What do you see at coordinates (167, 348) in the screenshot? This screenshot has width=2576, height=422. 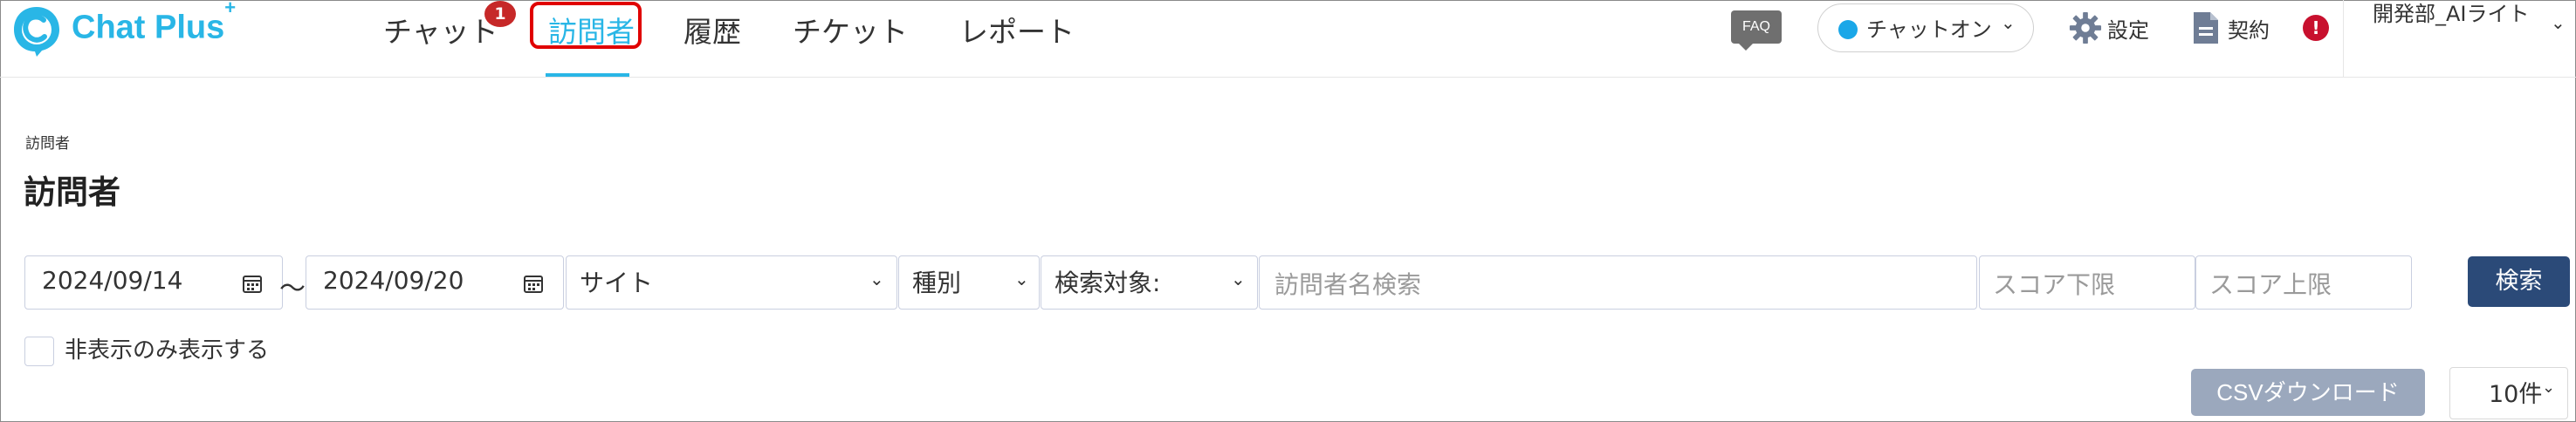 I see `hidden-only-label: 非表示のみ表示する` at bounding box center [167, 348].